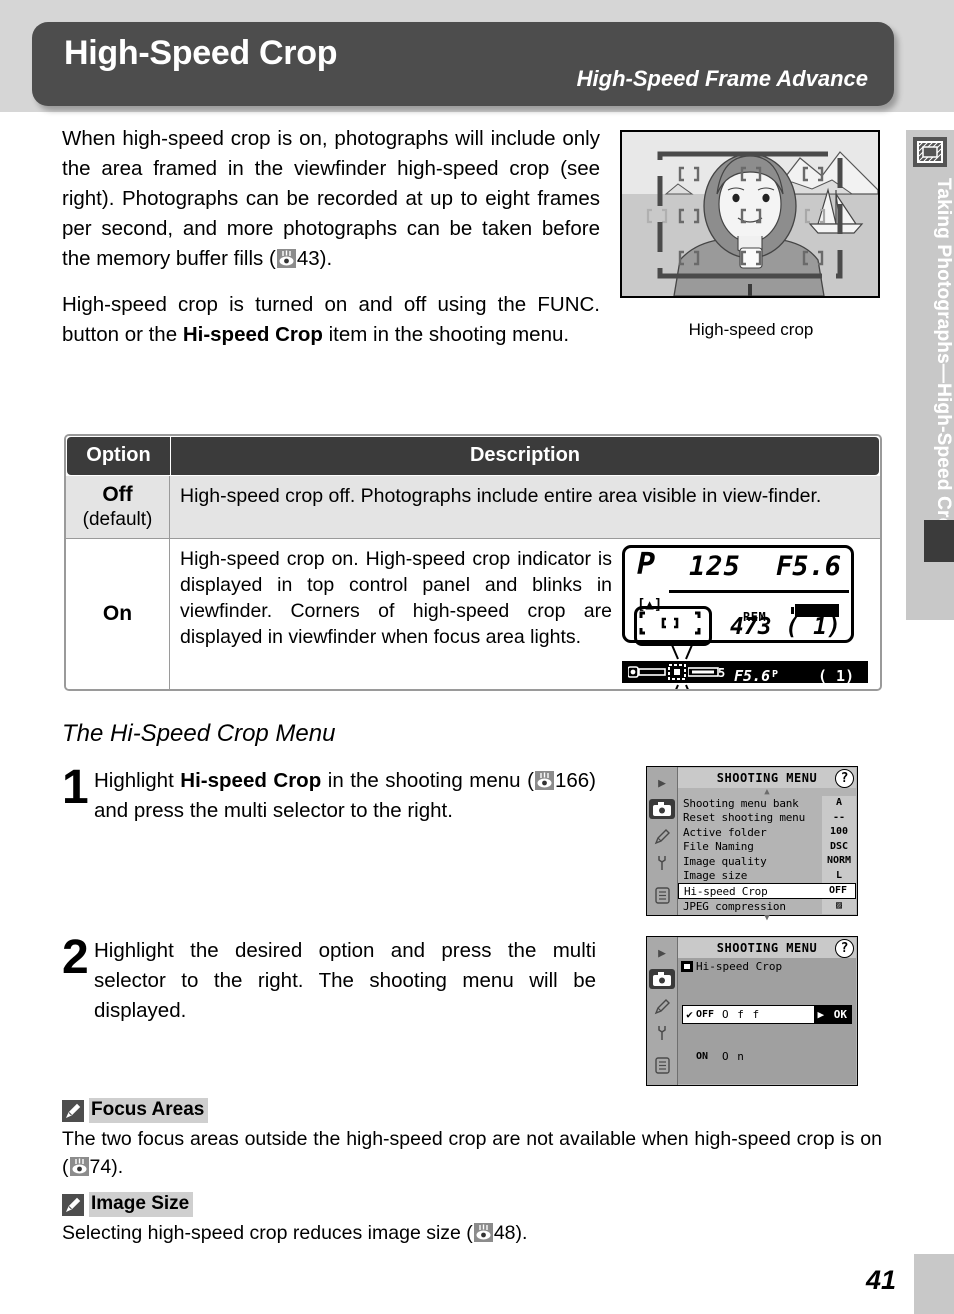  I want to click on section-tab: Taking Photographs—High-Speed Crop, so click(930, 375).